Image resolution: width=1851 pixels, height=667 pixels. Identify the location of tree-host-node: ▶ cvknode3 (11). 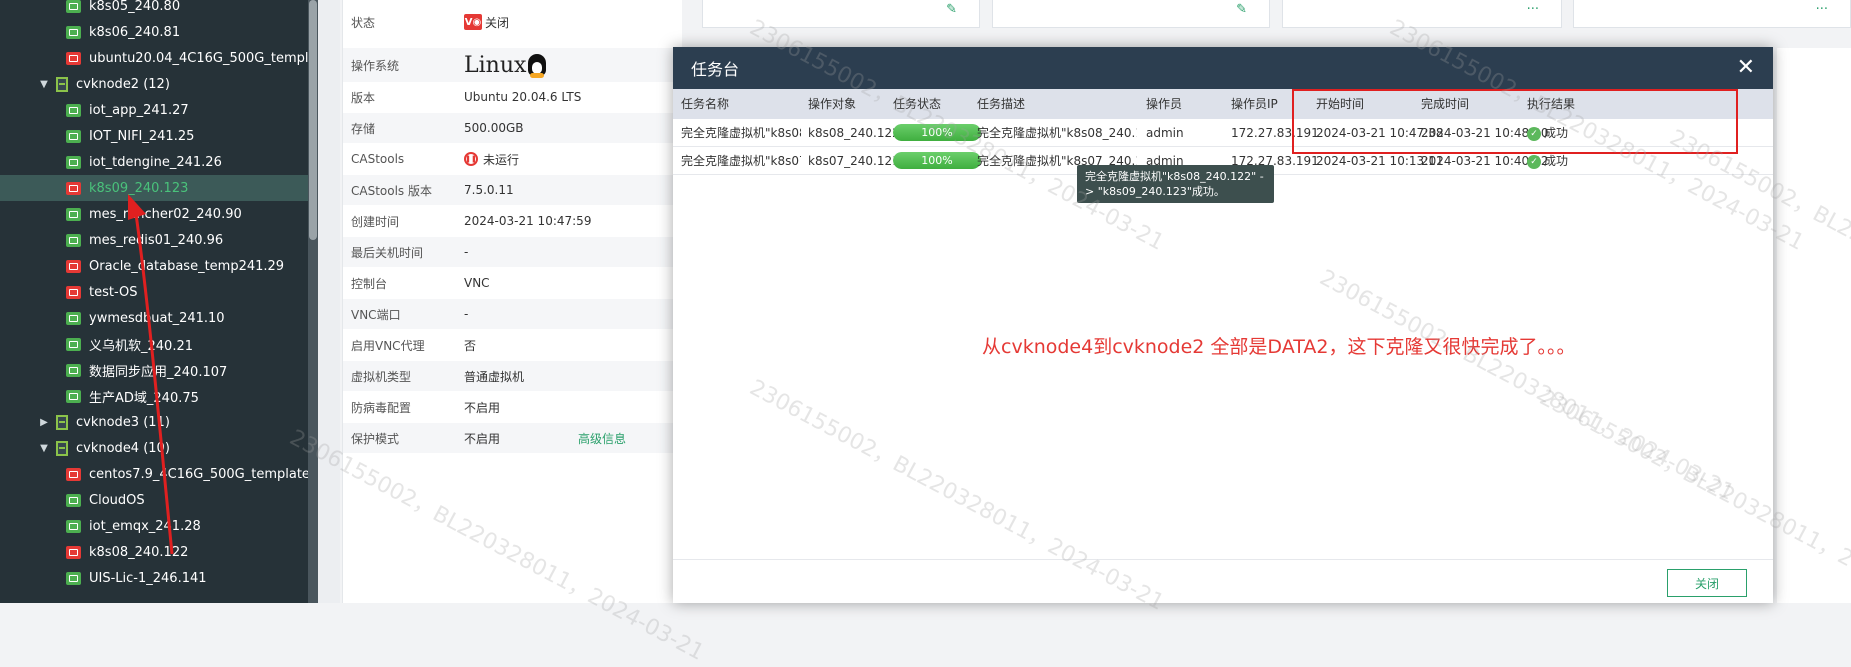
(155, 422).